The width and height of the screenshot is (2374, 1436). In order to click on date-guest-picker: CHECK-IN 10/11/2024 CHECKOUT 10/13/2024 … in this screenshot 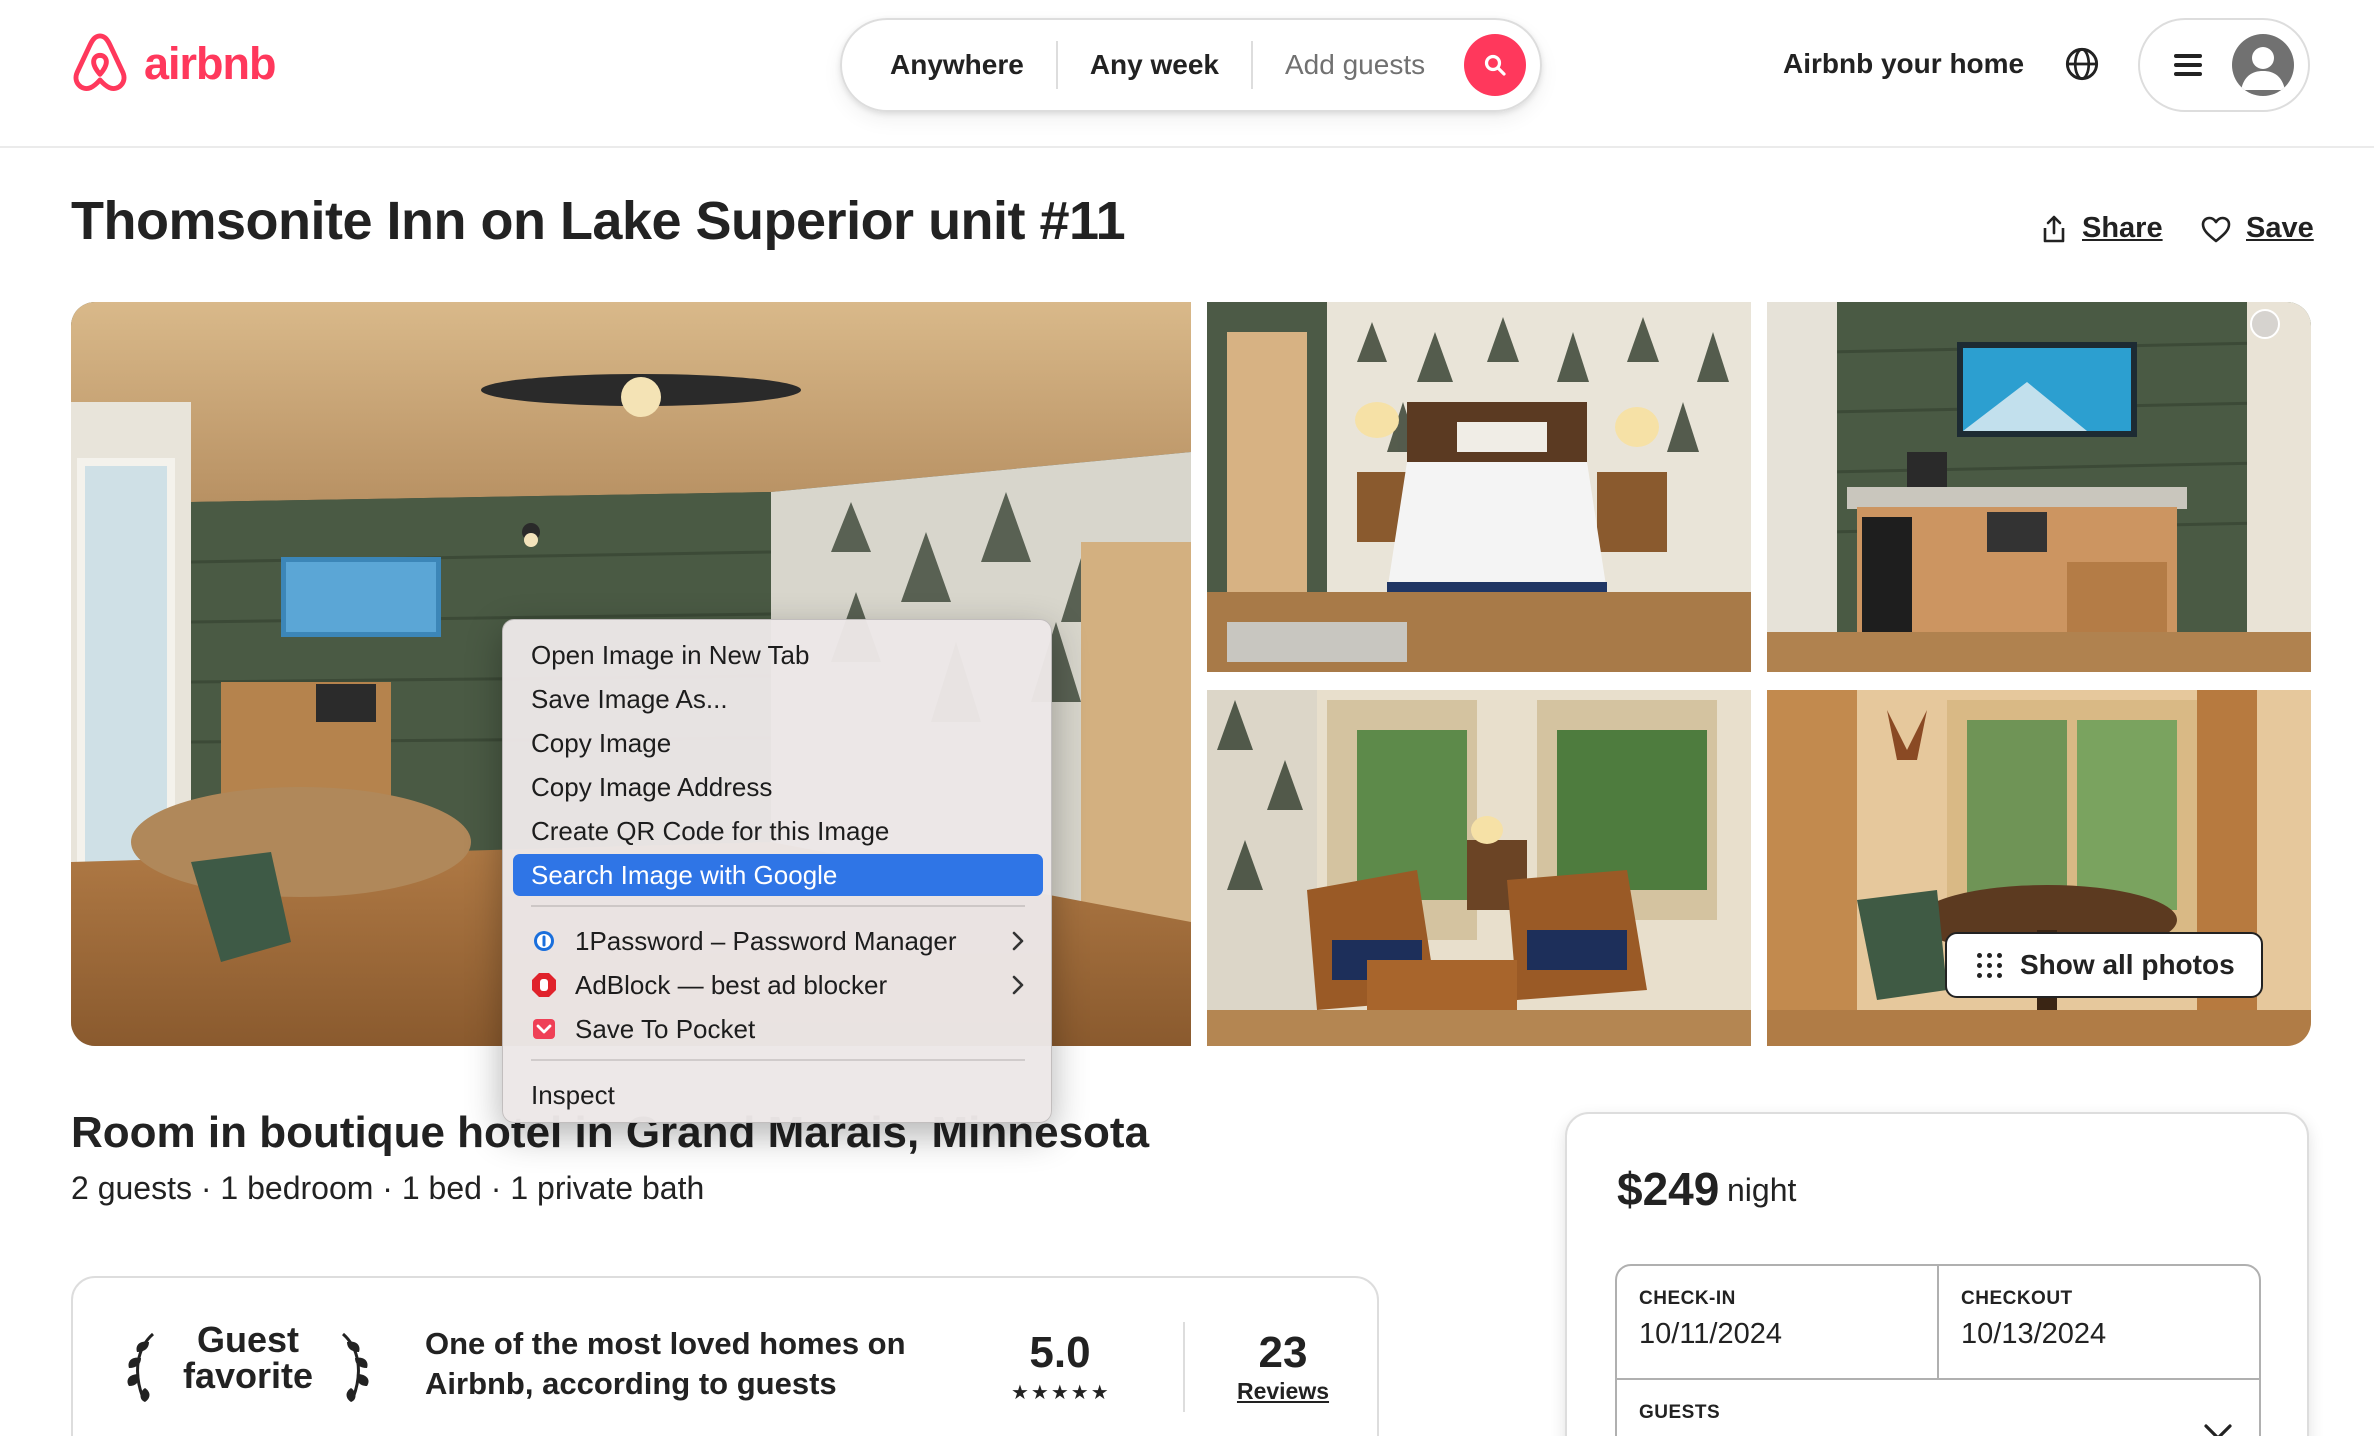, I will do `click(1938, 1350)`.